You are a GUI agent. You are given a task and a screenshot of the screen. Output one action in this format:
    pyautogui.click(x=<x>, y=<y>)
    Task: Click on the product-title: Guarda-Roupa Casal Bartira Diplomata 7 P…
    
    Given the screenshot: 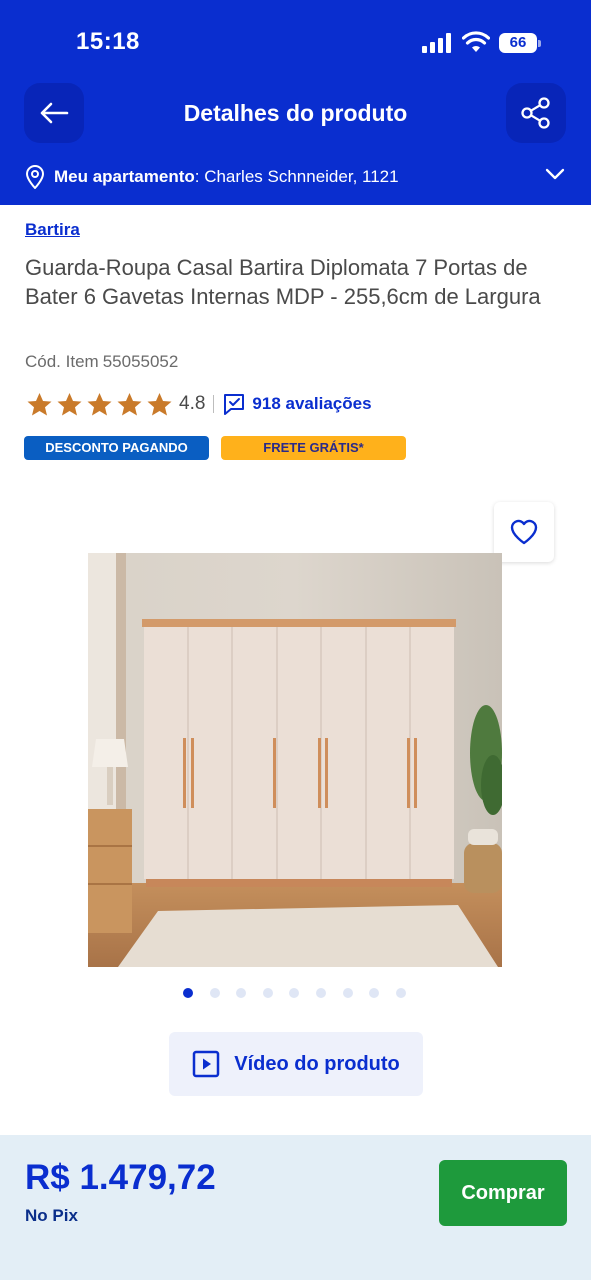 What is the action you would take?
    pyautogui.click(x=283, y=282)
    